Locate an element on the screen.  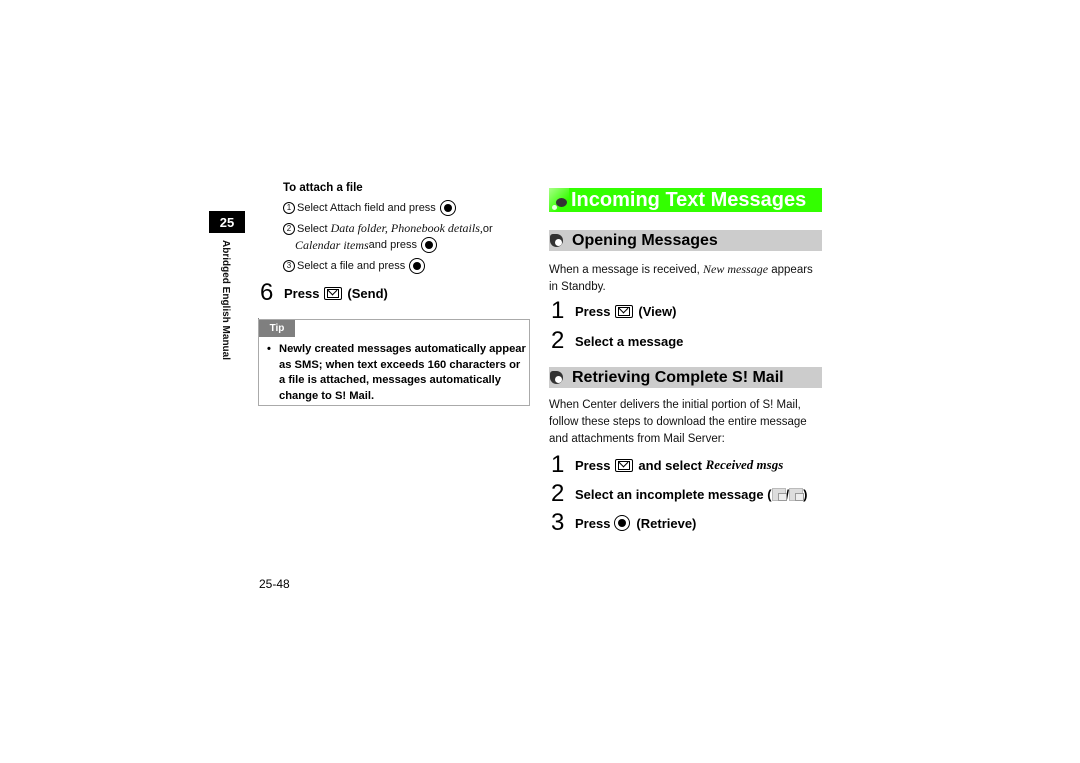
opening-step-1: 1 Press (View) is located at coordinates (613, 311).